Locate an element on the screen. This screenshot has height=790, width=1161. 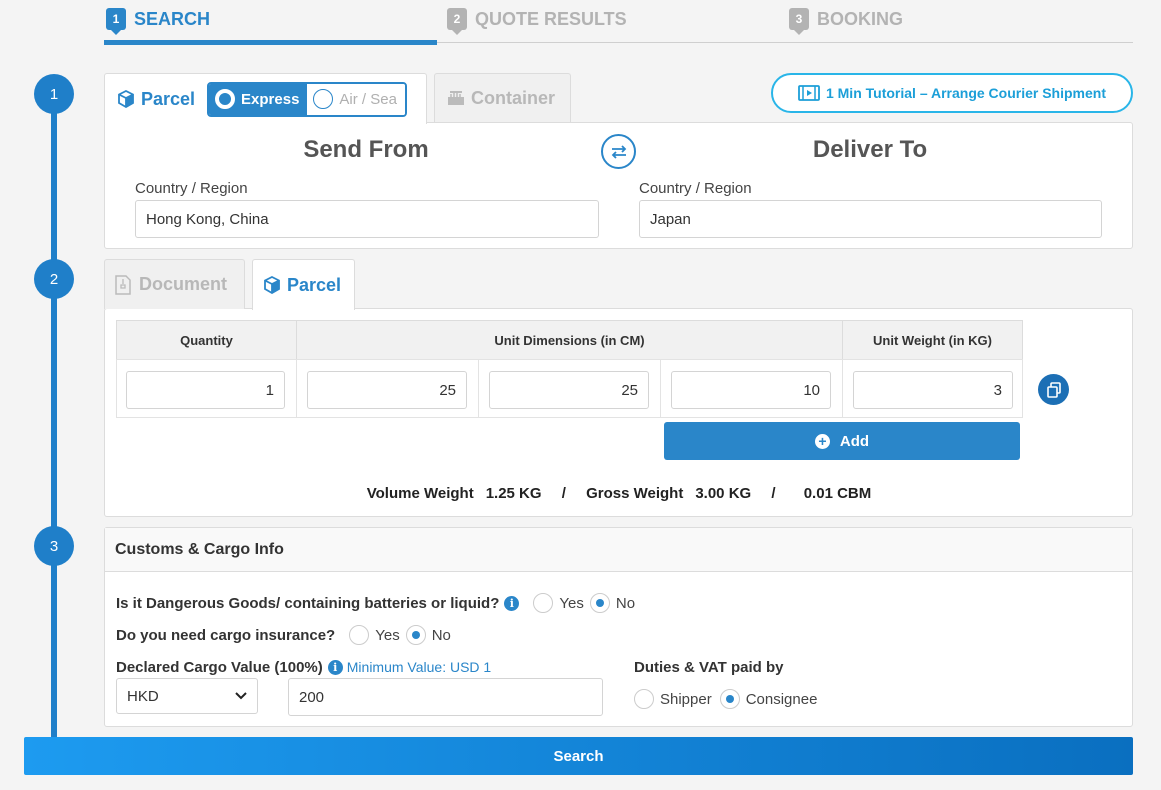
volume-weight-value: 1.25 KG is located at coordinates (513, 493).